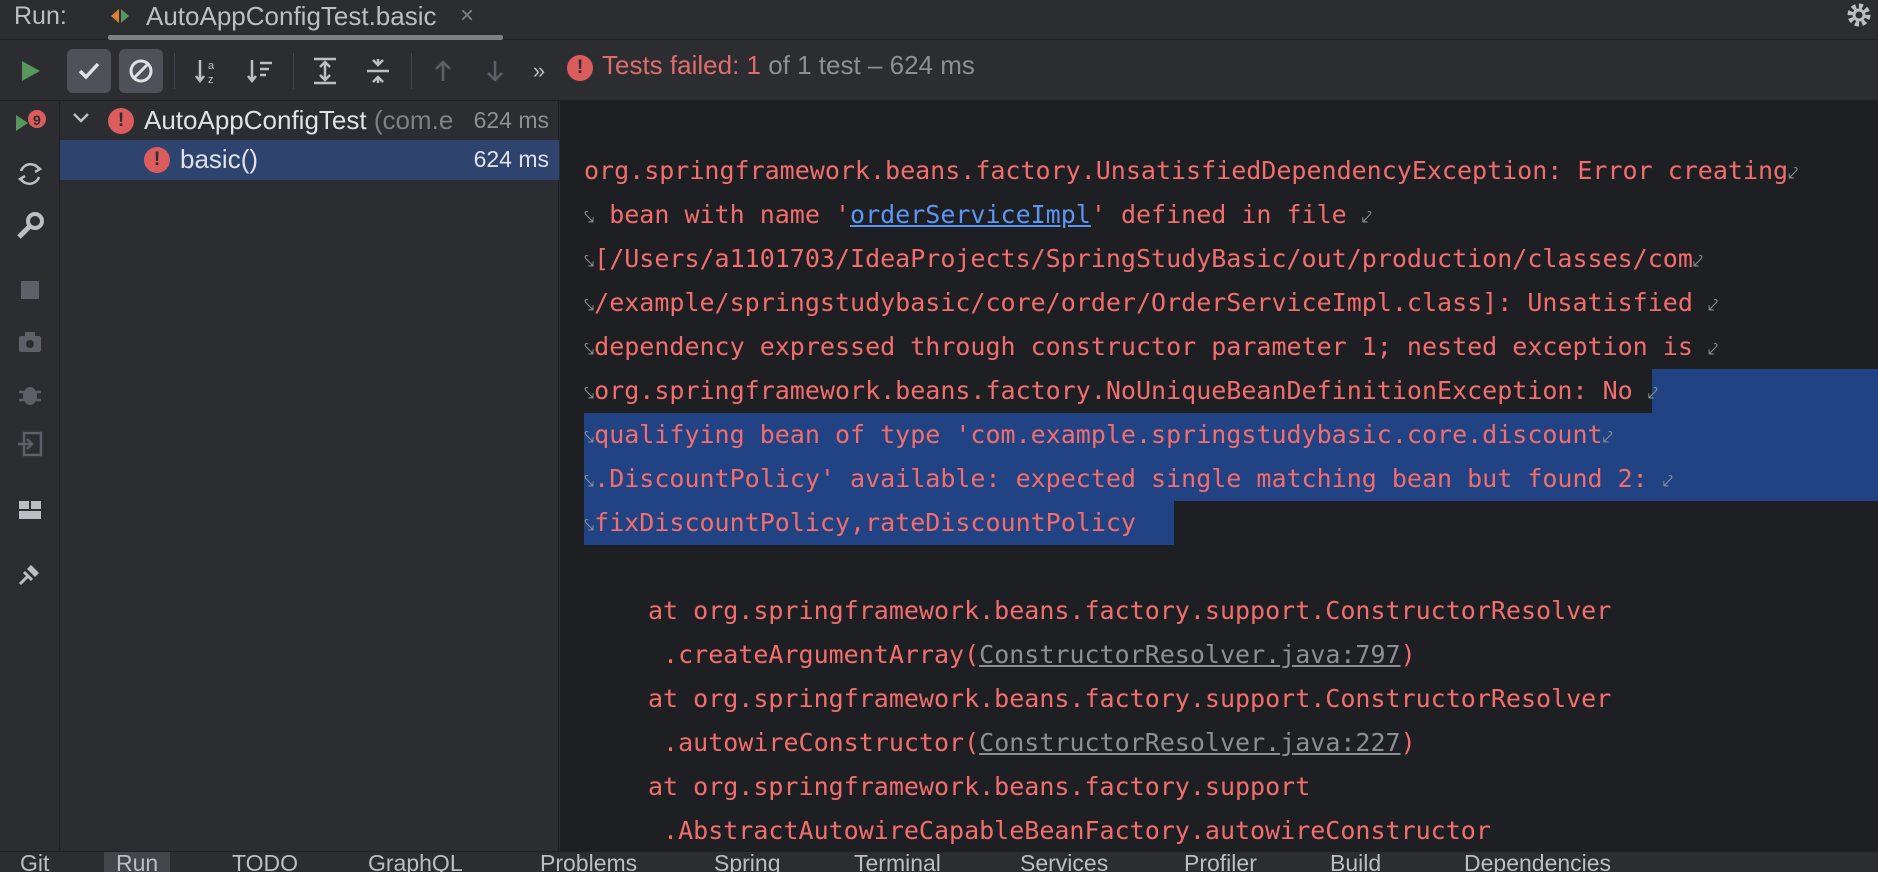  I want to click on sort-alphabetically-button: az, so click(208, 71).